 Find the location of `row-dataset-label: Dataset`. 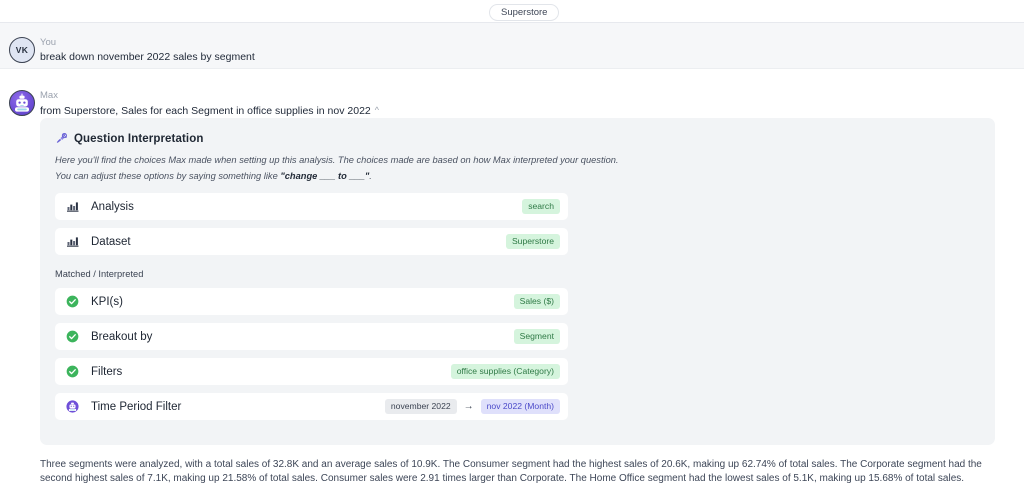

row-dataset-label: Dataset is located at coordinates (111, 241).